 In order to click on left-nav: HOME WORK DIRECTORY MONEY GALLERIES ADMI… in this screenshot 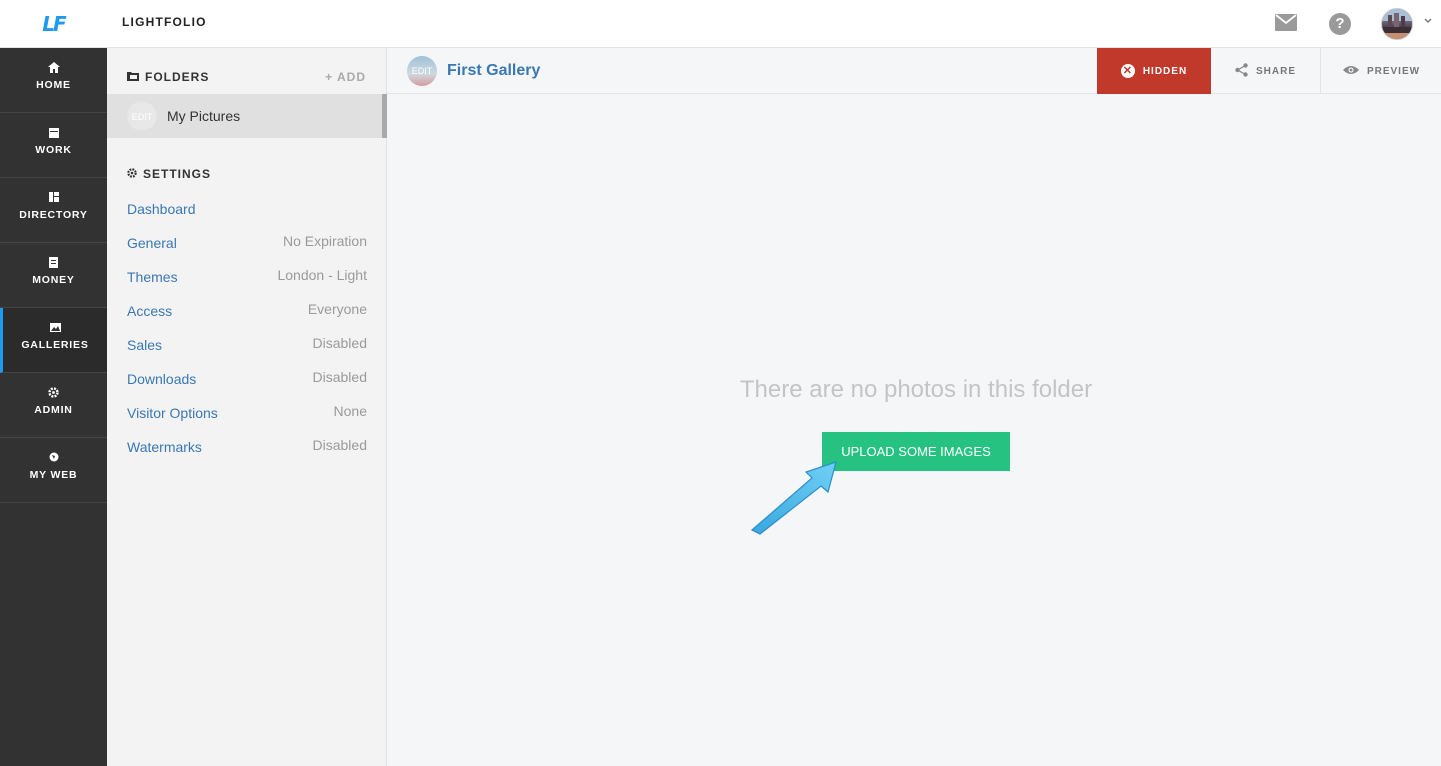, I will do `click(53, 407)`.